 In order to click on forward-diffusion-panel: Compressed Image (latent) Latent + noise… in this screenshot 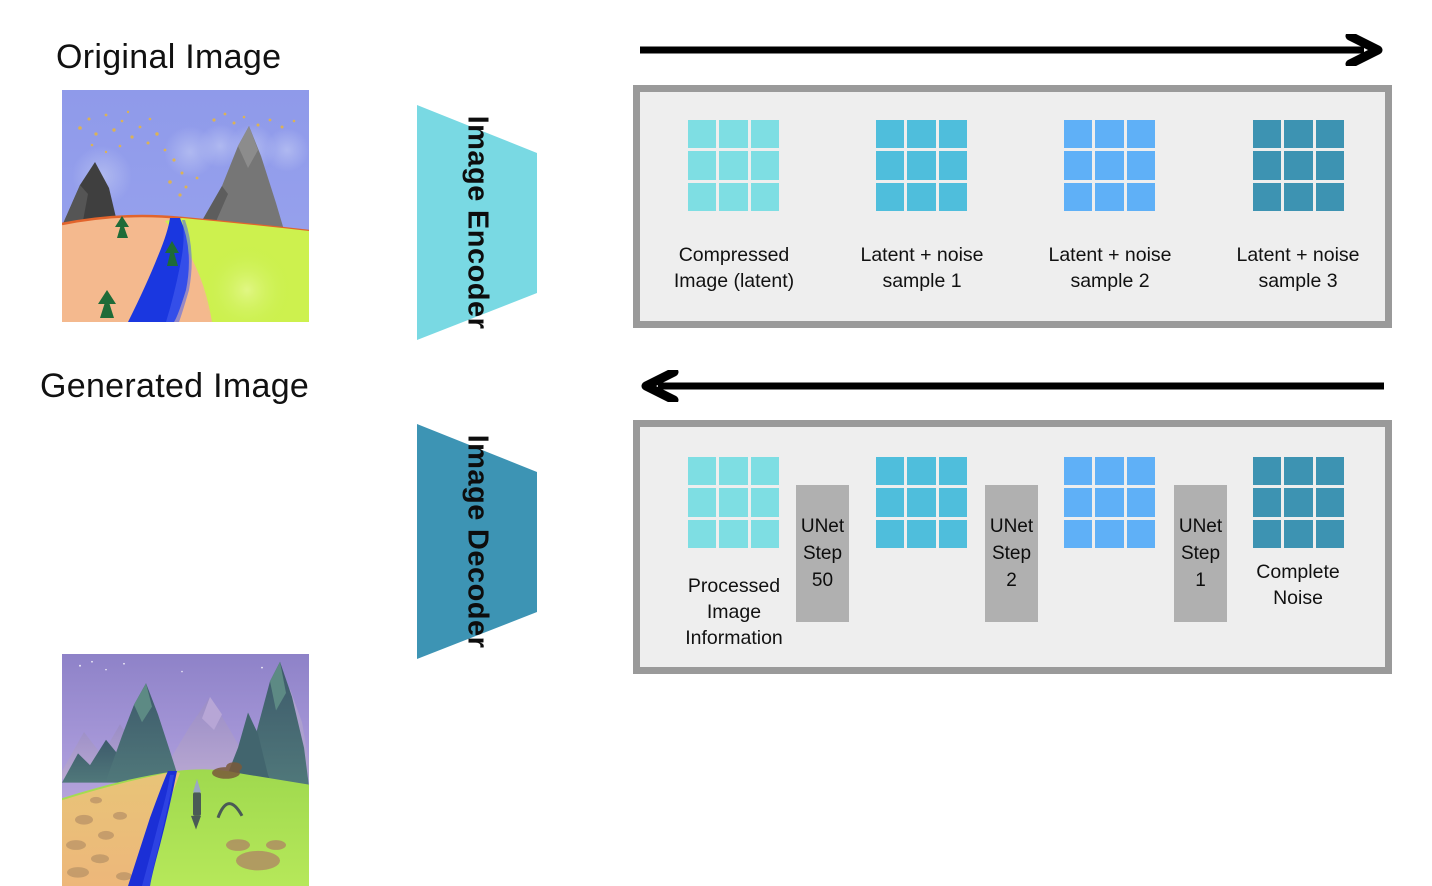, I will do `click(1012, 206)`.